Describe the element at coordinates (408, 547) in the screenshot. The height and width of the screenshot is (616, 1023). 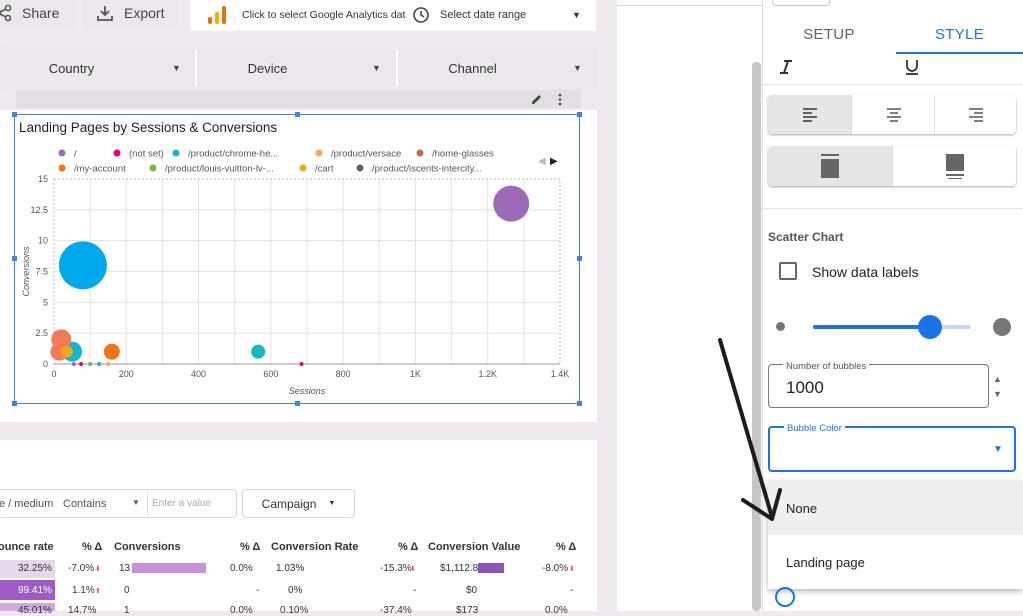
I see `col-rate-delta: % Δ` at that location.